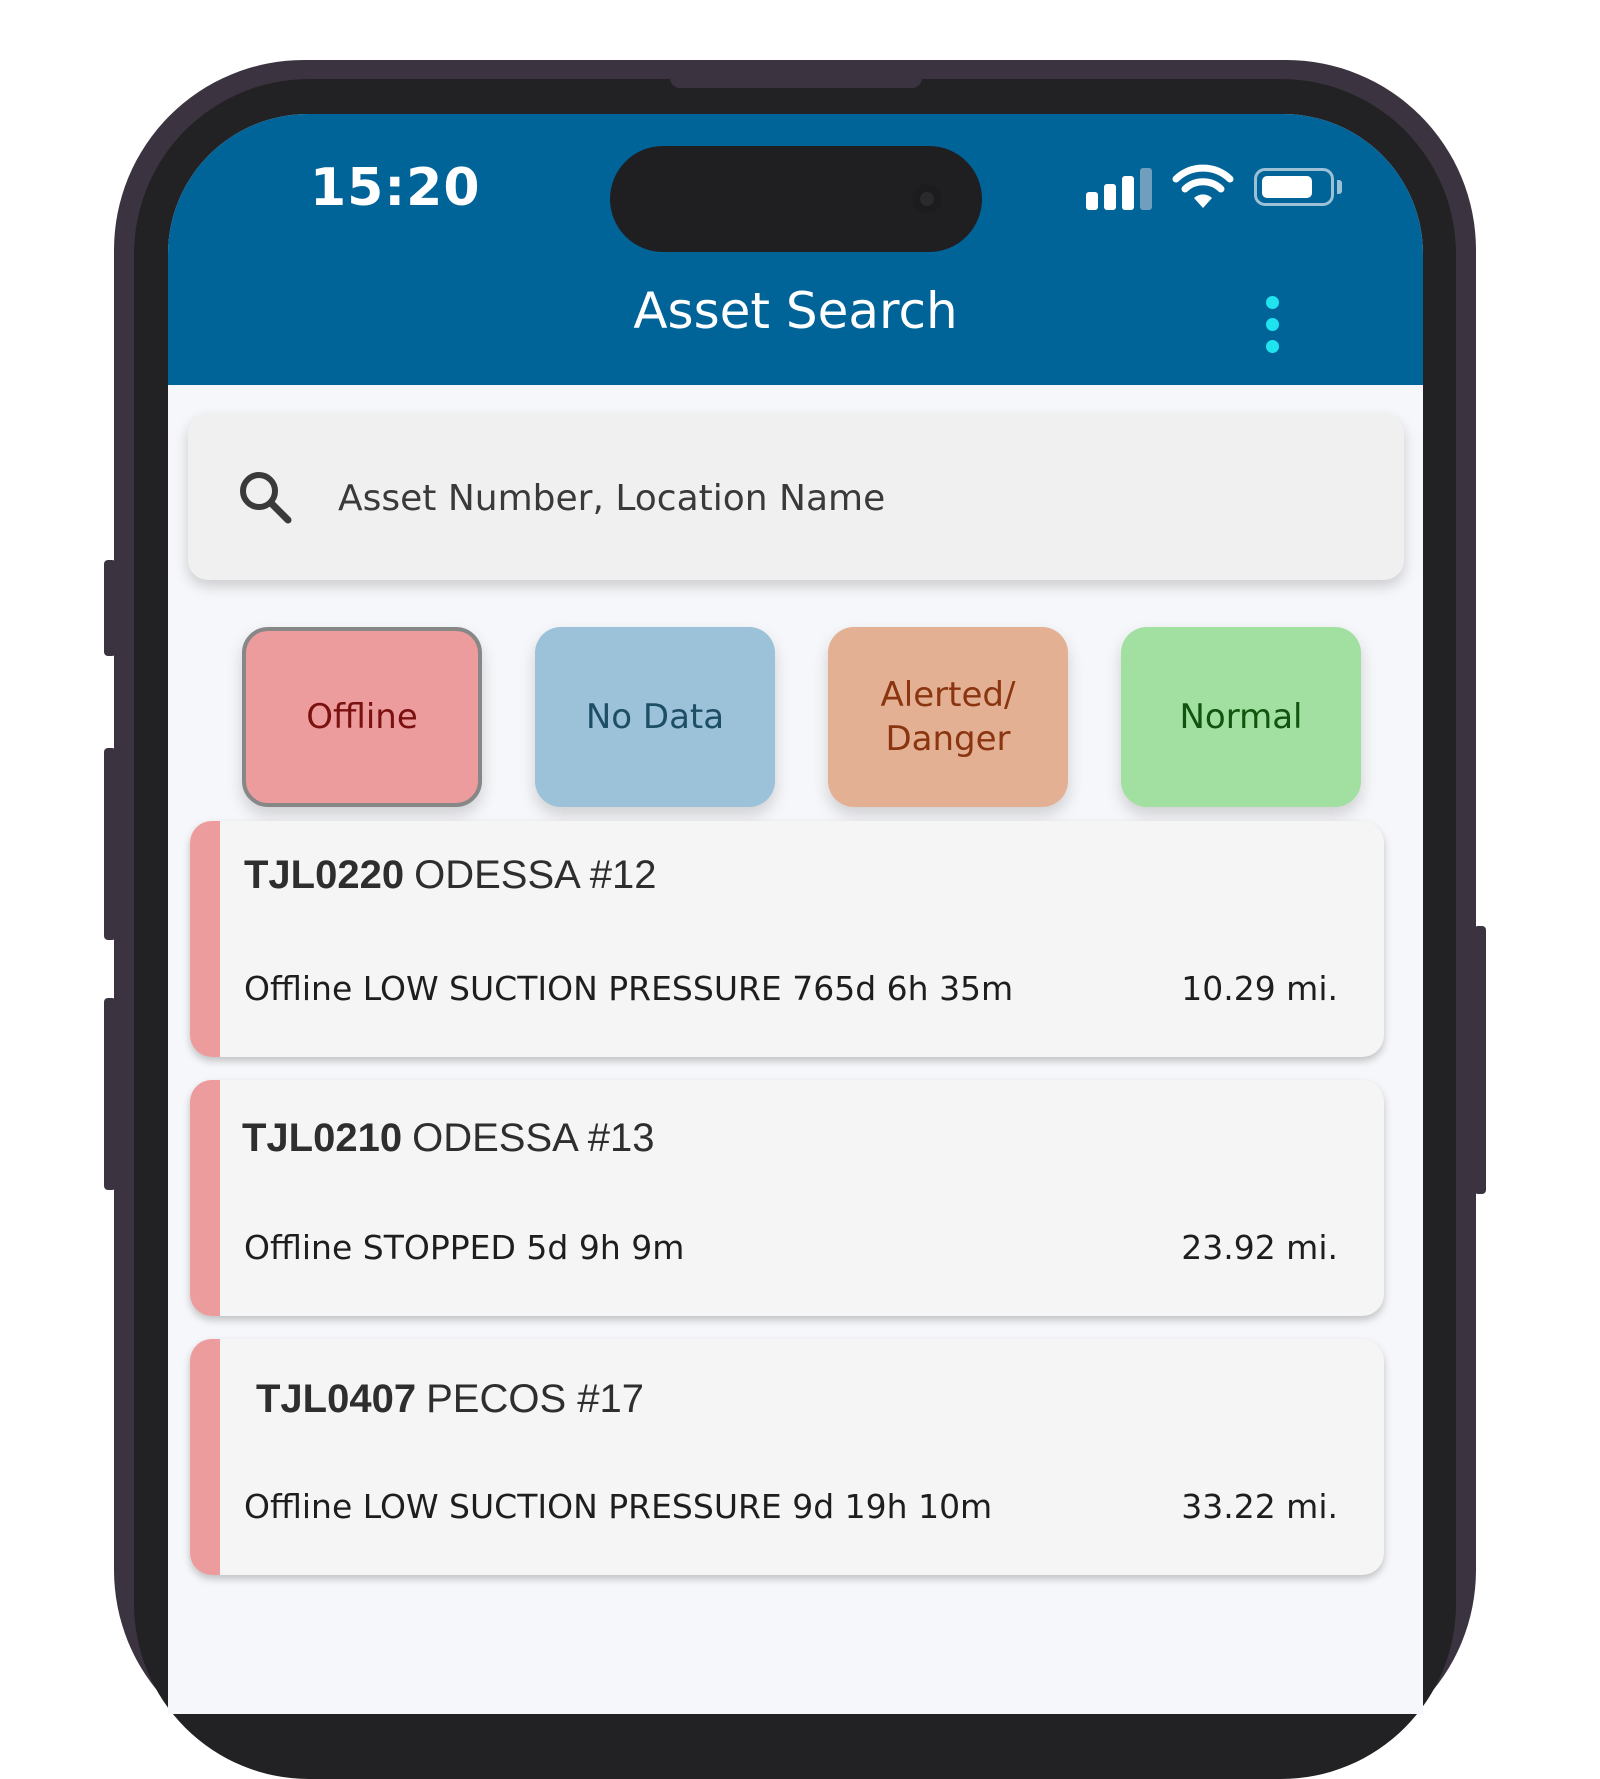 This screenshot has width=1600, height=1779. I want to click on speaker-grille, so click(796, 81).